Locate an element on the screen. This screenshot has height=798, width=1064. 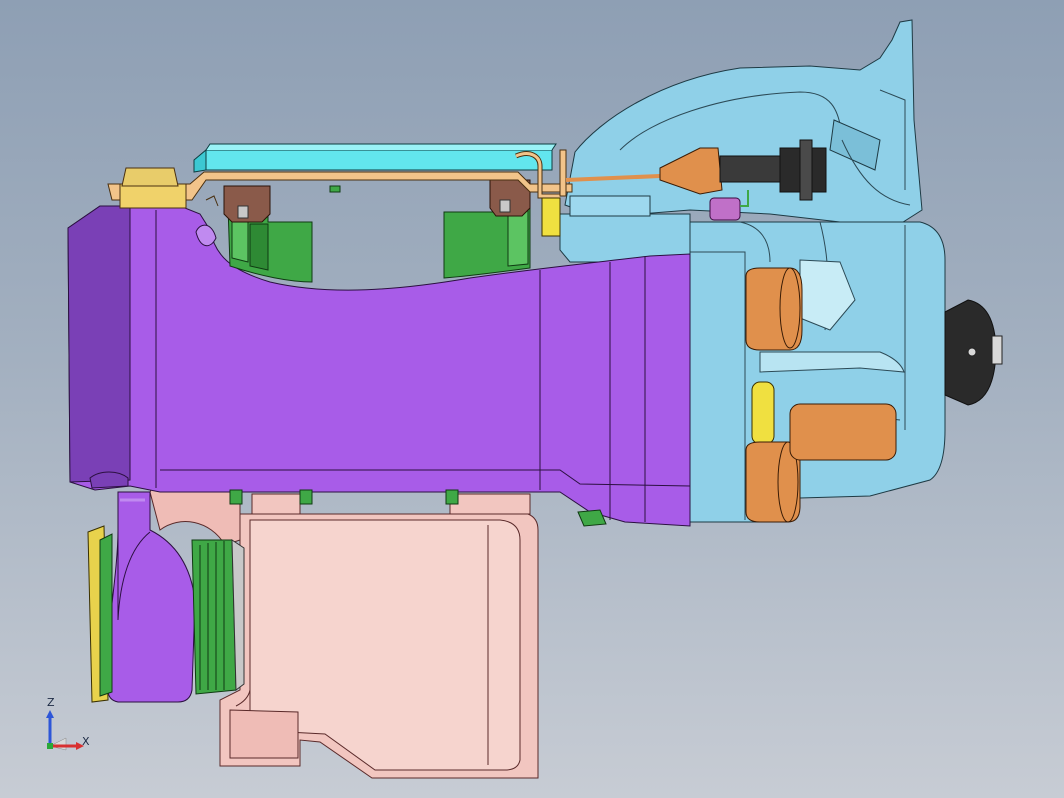
brown-mount-left is located at coordinates (247, 204).